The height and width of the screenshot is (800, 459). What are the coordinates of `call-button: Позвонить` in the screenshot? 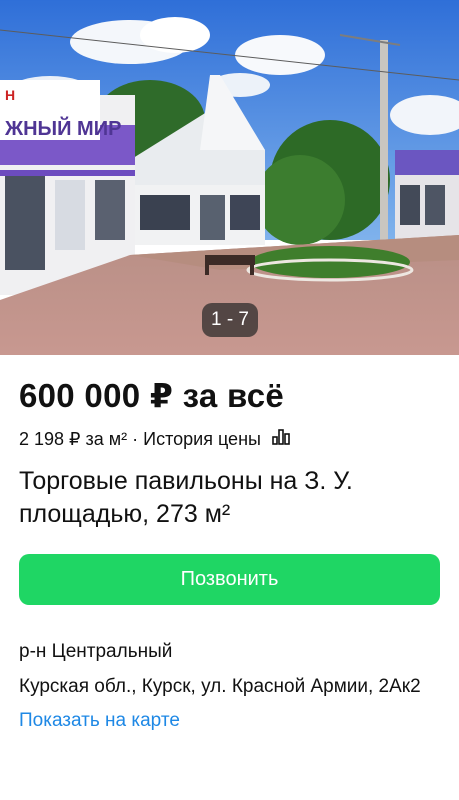 It's located at (229, 579).